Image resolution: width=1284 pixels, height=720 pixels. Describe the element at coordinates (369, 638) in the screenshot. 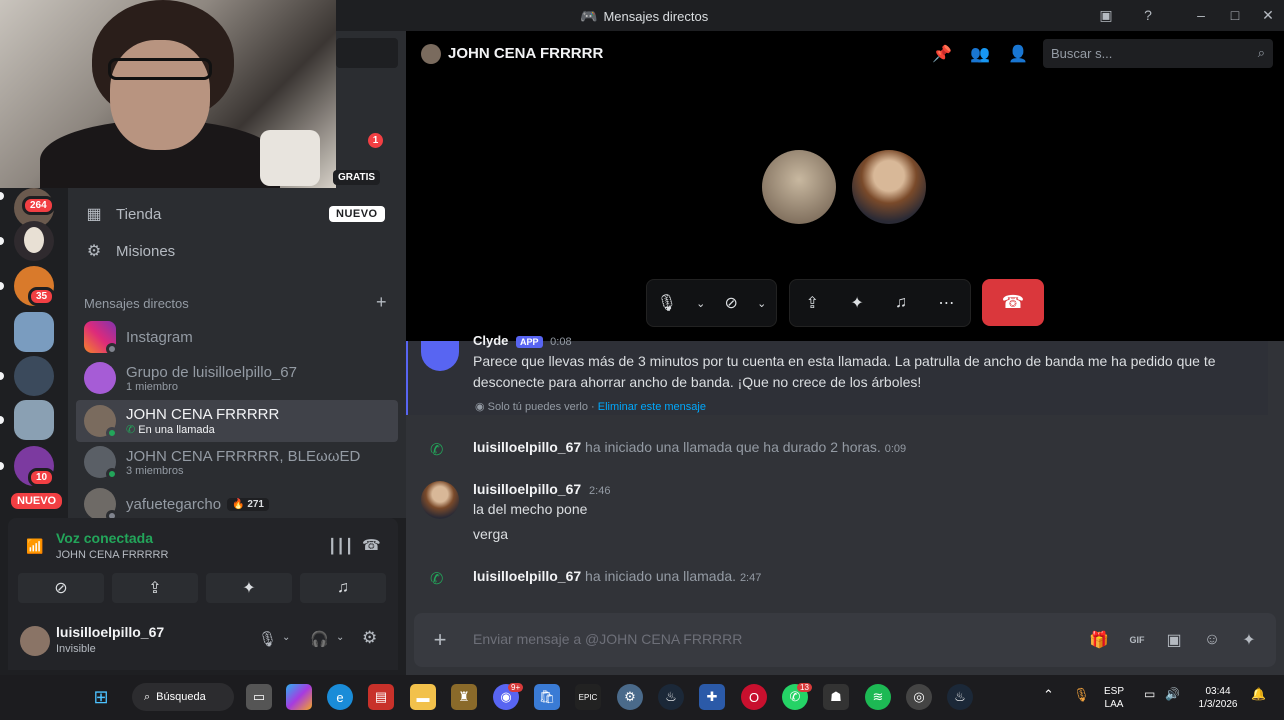

I see `settings-gear-icon: ⚙` at that location.